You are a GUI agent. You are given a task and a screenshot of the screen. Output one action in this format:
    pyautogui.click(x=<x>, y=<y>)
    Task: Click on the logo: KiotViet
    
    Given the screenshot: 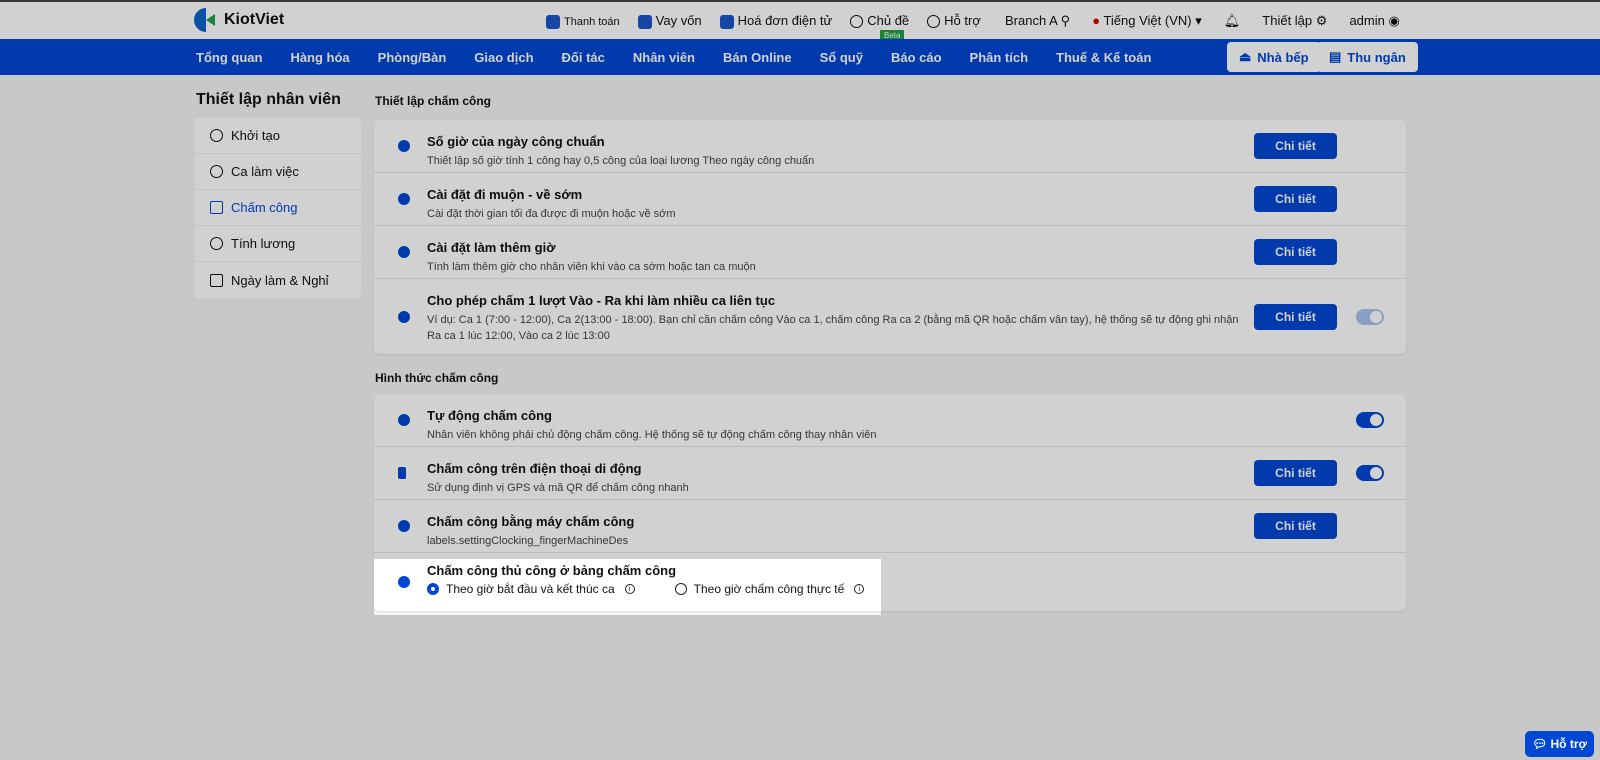 What is the action you would take?
    pyautogui.click(x=239, y=20)
    